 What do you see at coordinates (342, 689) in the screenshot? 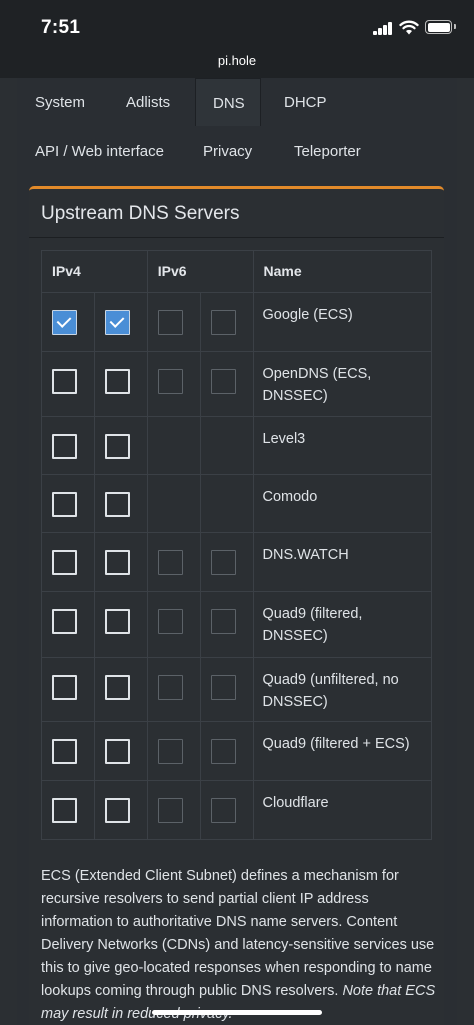
I see `server-name: Quad9 (unfiltered, no DNSSEC)` at bounding box center [342, 689].